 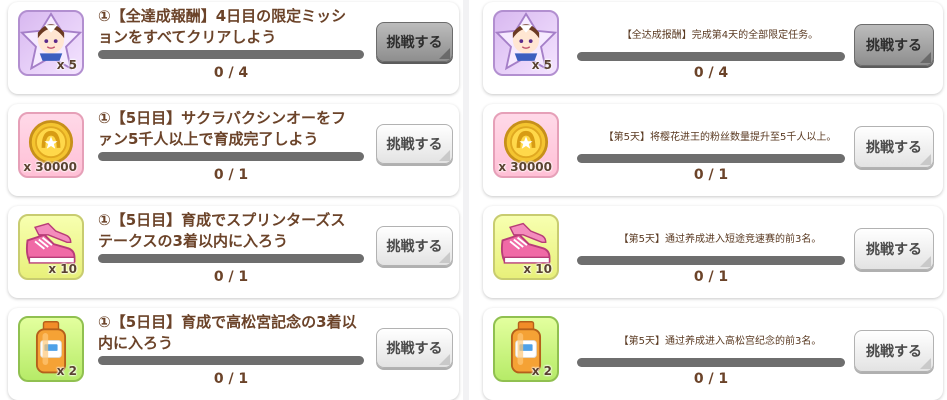 What do you see at coordinates (720, 35) in the screenshot?
I see `mission-description: 【全达成报酬】完成第4天的全部限定任务。` at bounding box center [720, 35].